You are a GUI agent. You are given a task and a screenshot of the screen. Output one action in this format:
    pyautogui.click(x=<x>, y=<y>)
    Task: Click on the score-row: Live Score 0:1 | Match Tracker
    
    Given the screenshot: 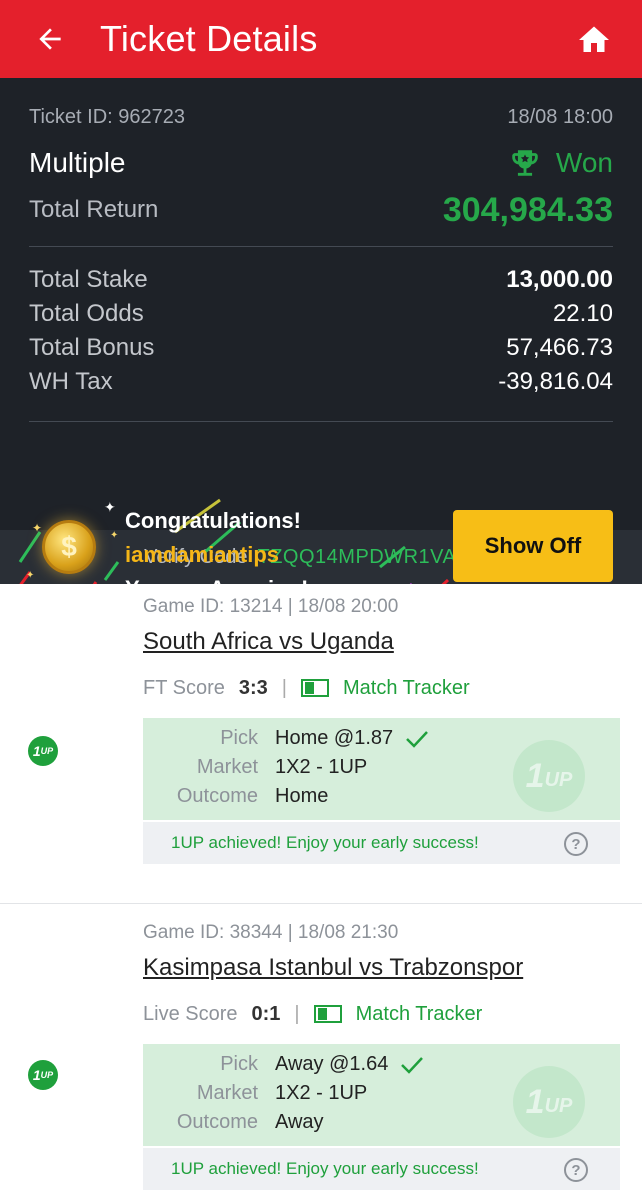 What is the action you would take?
    pyautogui.click(x=381, y=1014)
    